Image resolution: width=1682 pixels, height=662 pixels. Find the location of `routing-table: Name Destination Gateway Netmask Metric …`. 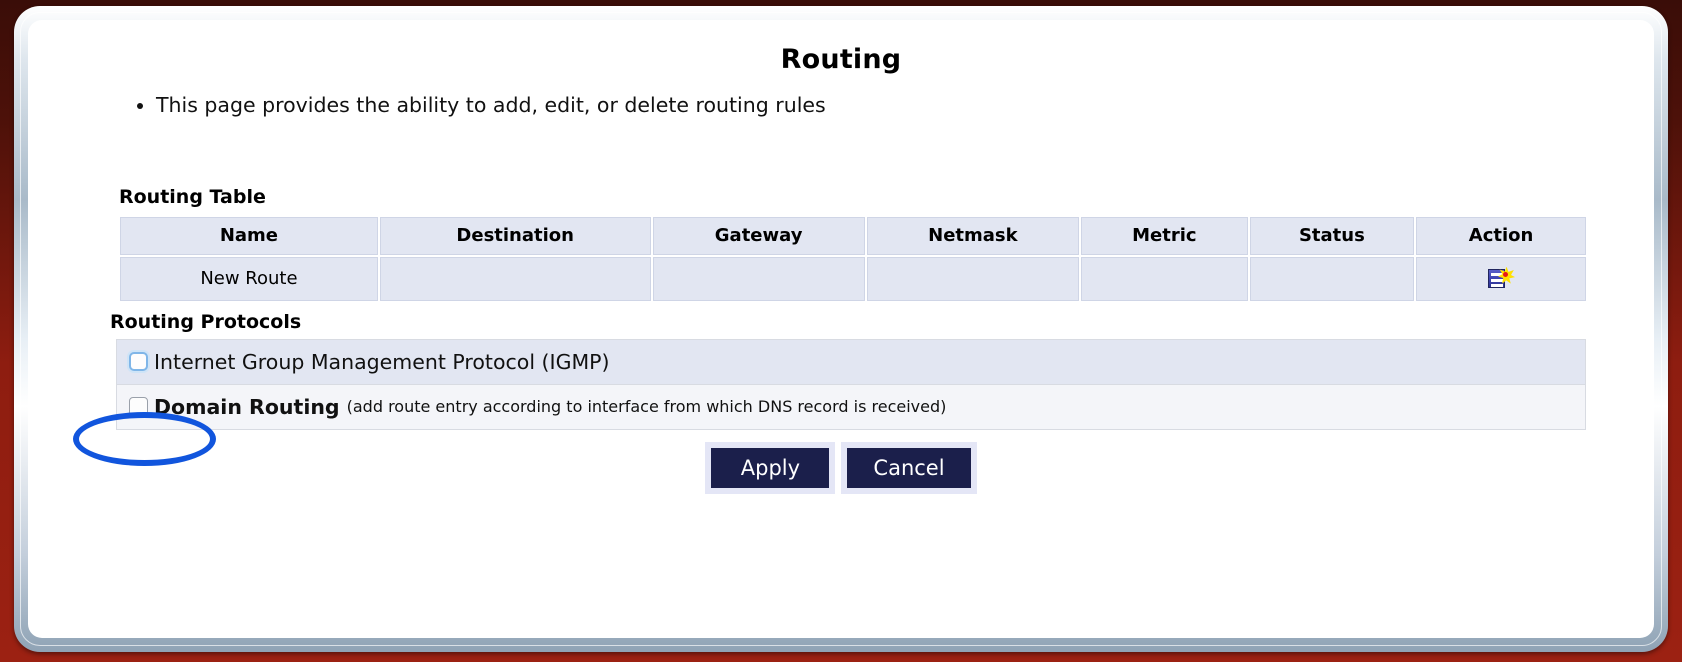

routing-table: Name Destination Gateway Netmask Metric … is located at coordinates (853, 259).